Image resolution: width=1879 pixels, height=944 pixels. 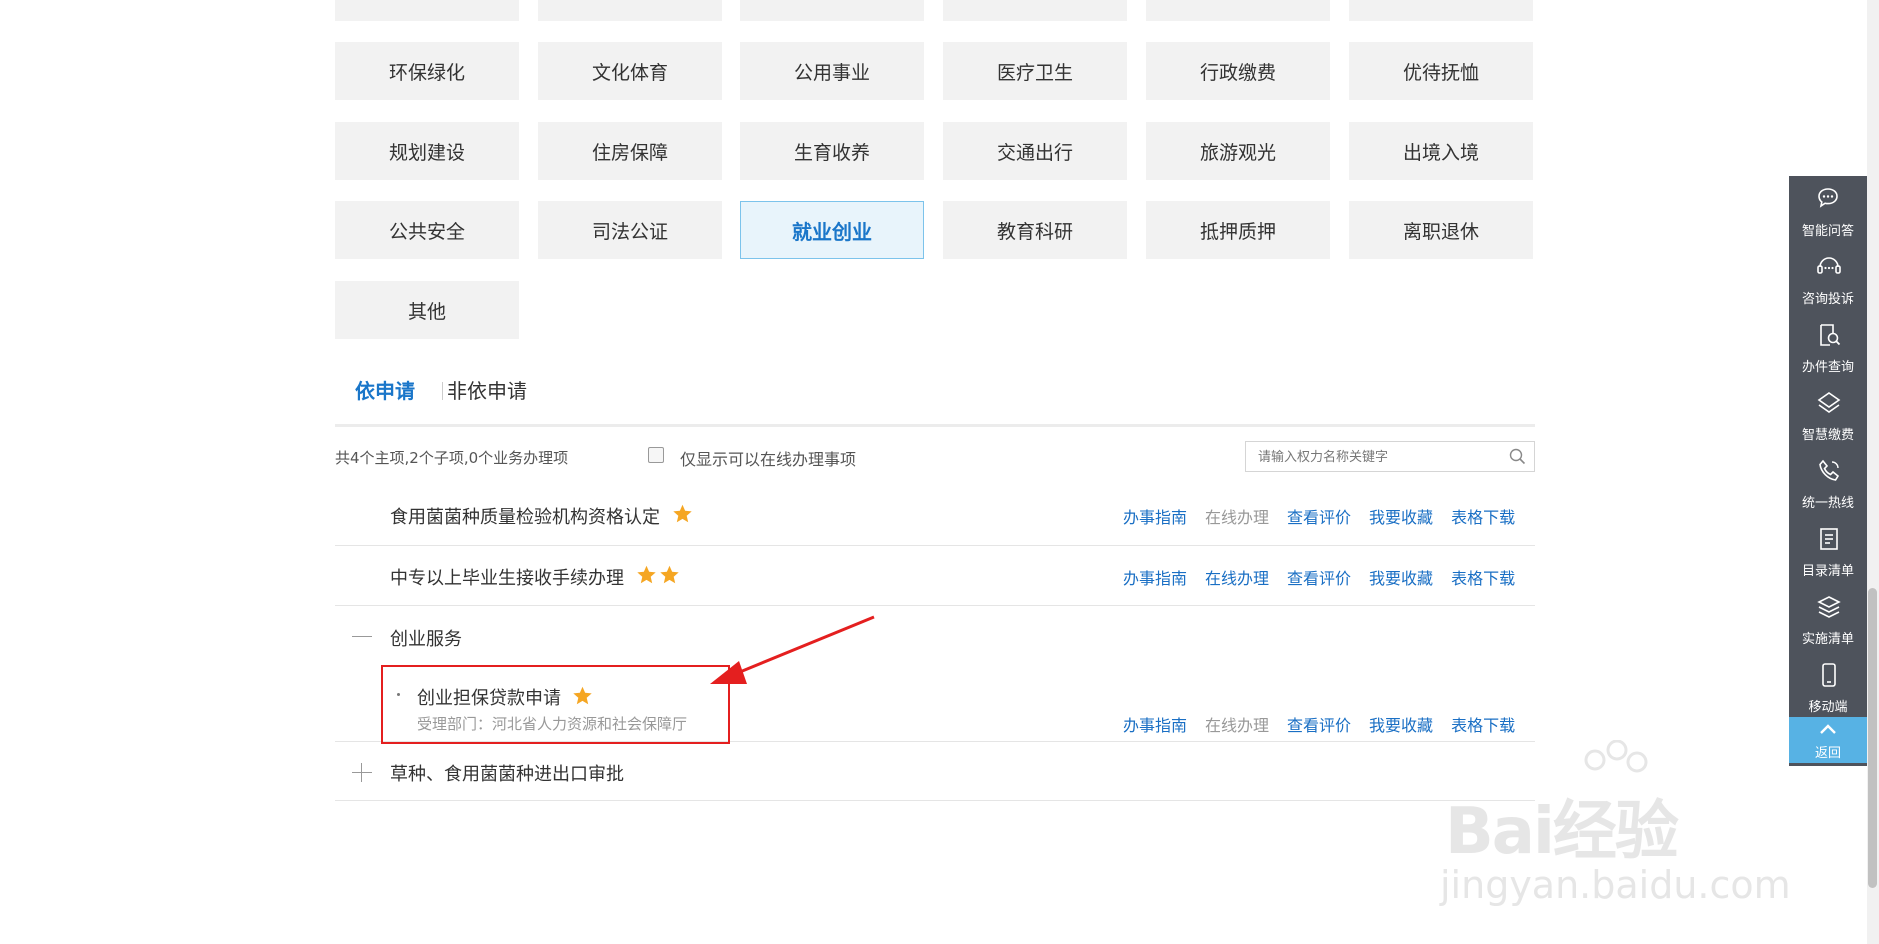 What do you see at coordinates (1828, 282) in the screenshot?
I see `sidebar-item-consult: 咨询投诉` at bounding box center [1828, 282].